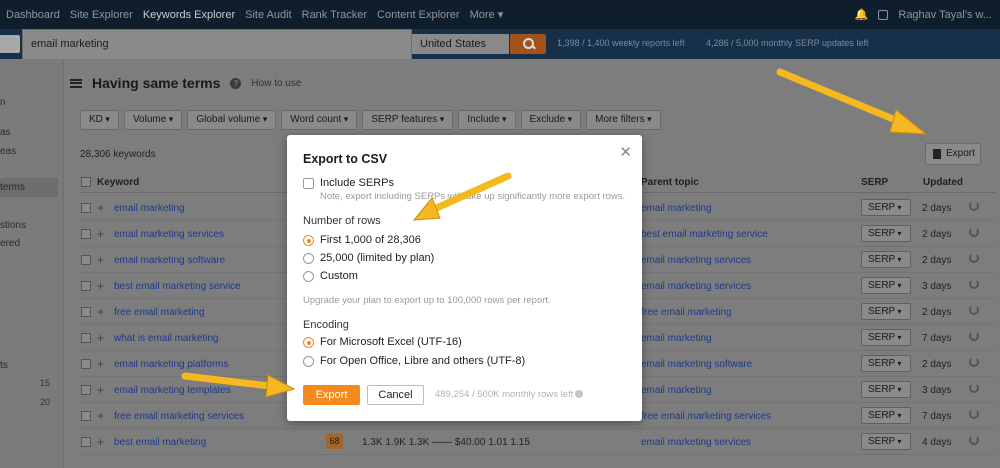 This screenshot has width=1000, height=468. I want to click on encoding-radio-utf16, so click(308, 342).